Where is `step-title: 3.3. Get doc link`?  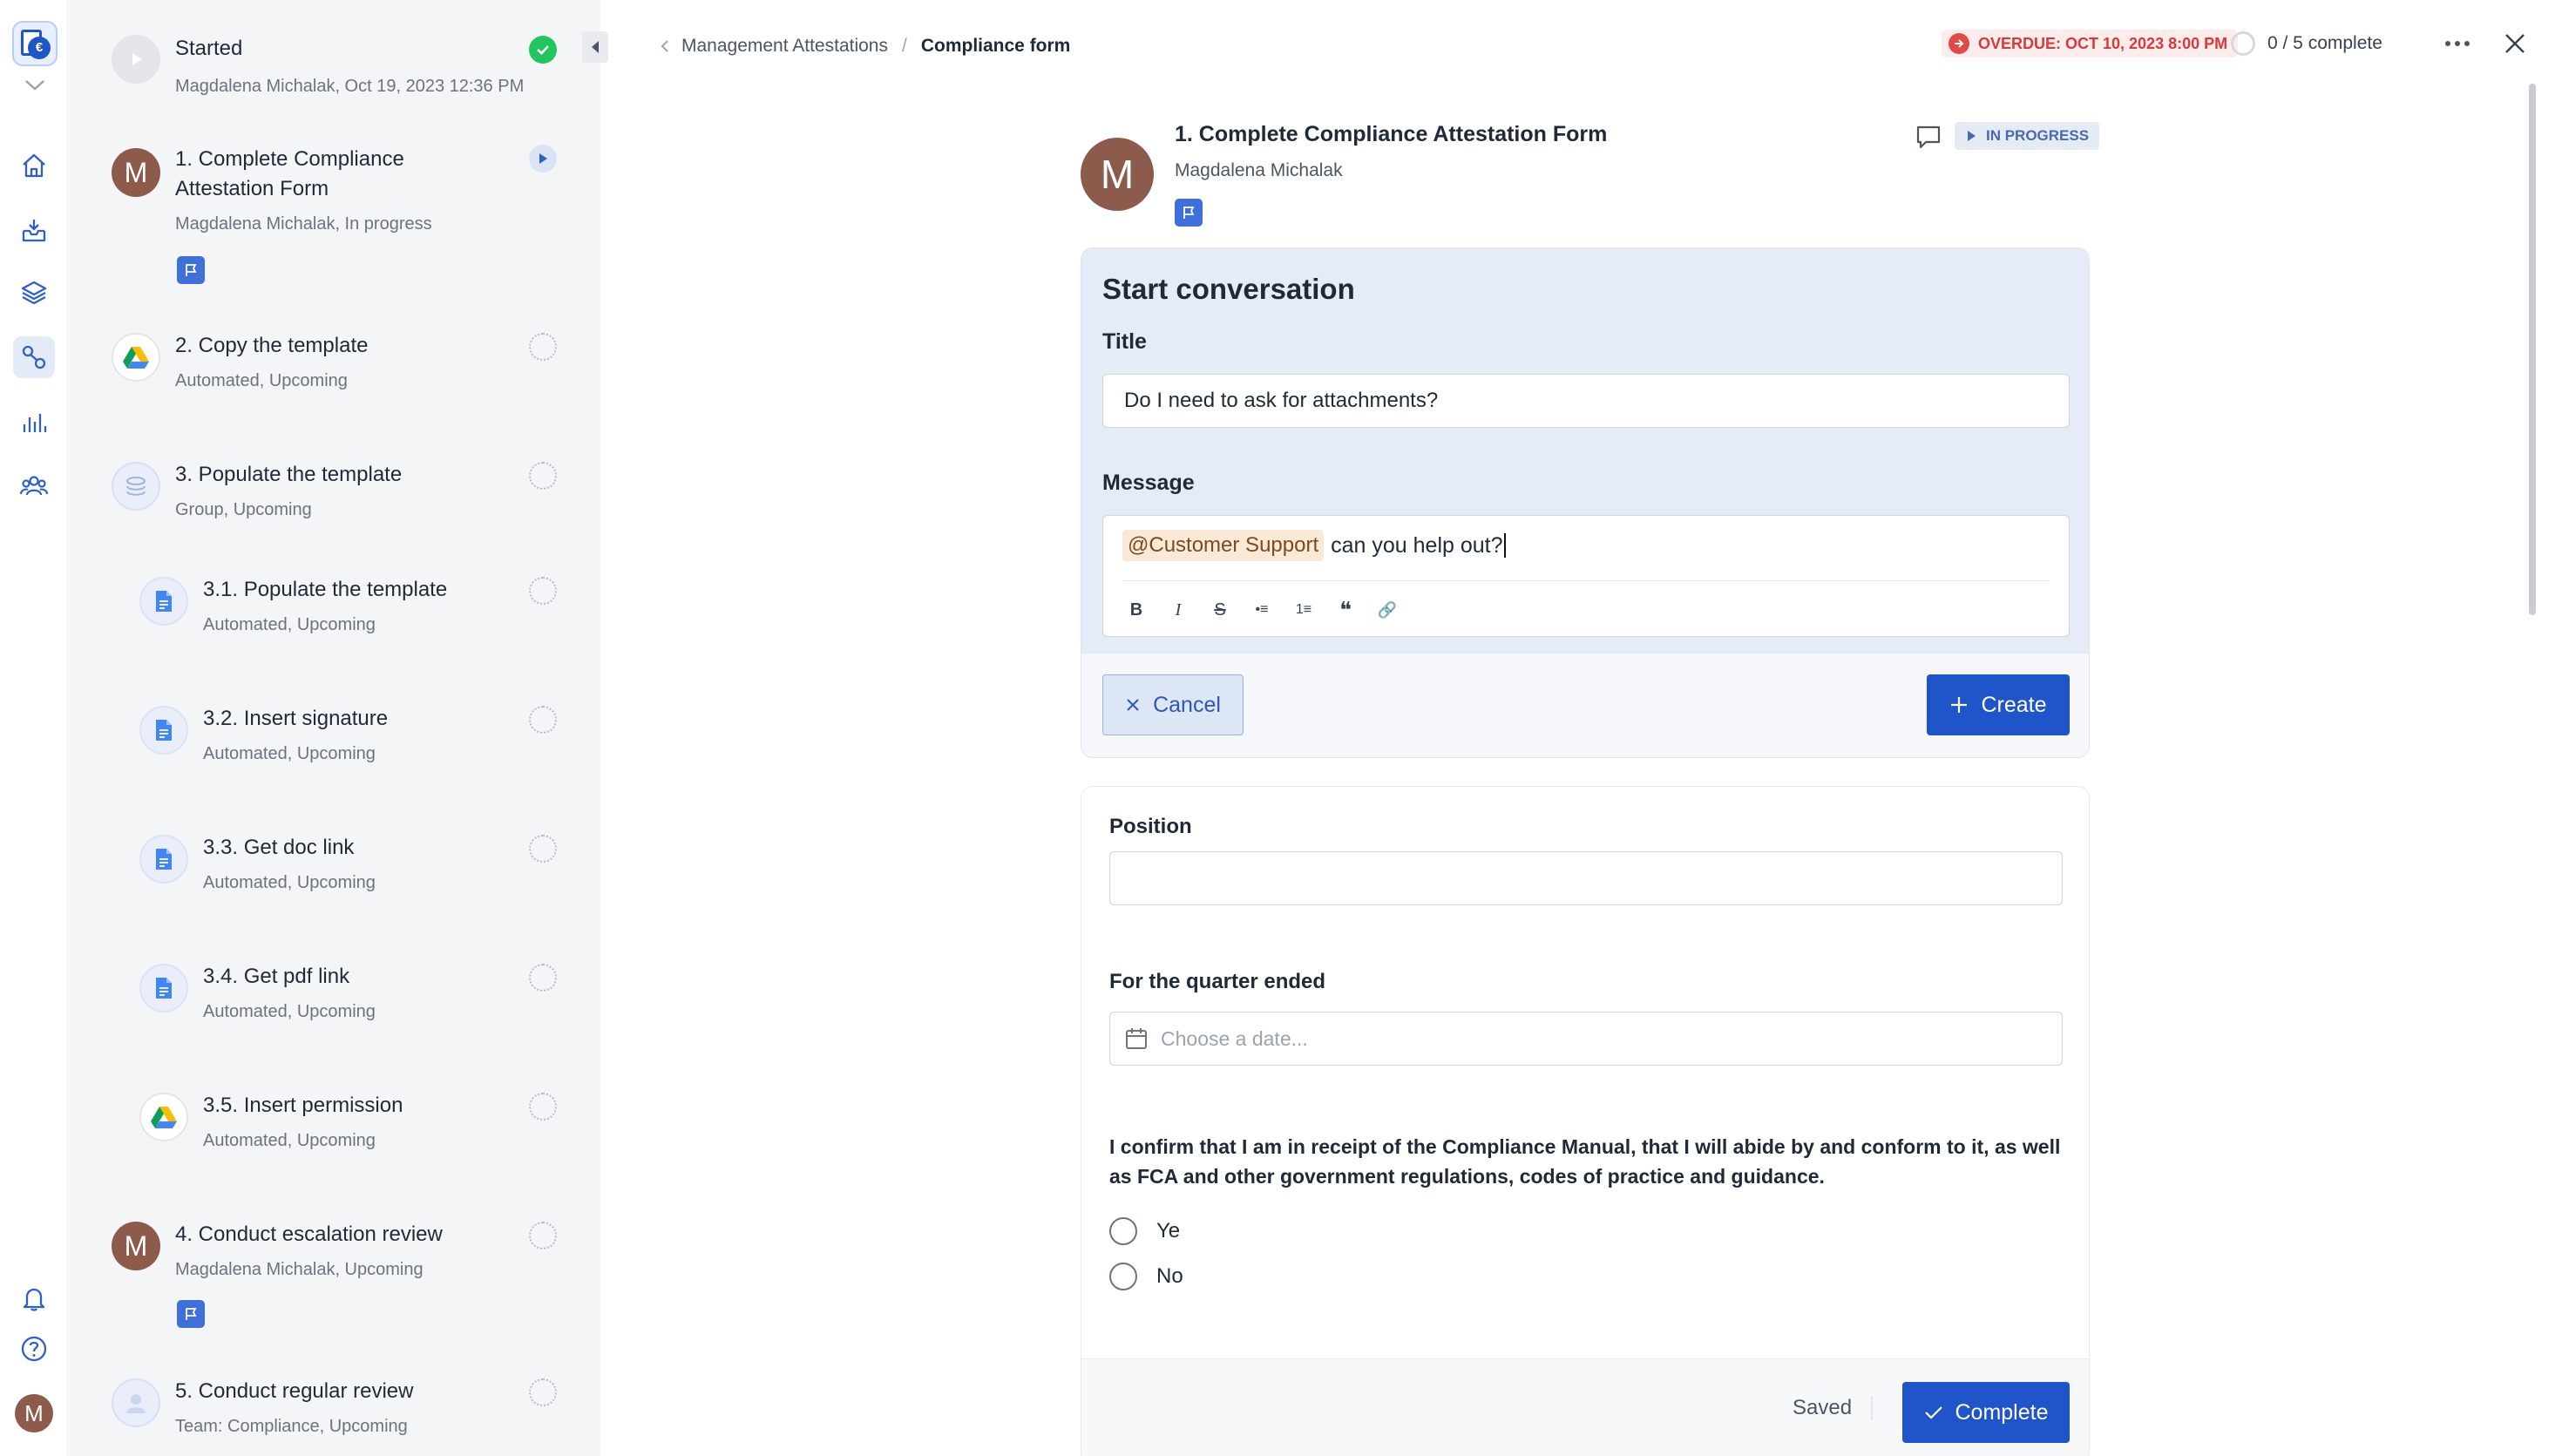 step-title: 3.3. Get doc link is located at coordinates (279, 847).